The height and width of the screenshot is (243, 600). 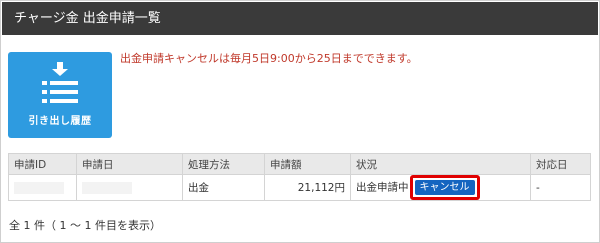 What do you see at coordinates (300, 18) in the screenshot?
I see `page-title: チャージ金 出金申請一覧` at bounding box center [300, 18].